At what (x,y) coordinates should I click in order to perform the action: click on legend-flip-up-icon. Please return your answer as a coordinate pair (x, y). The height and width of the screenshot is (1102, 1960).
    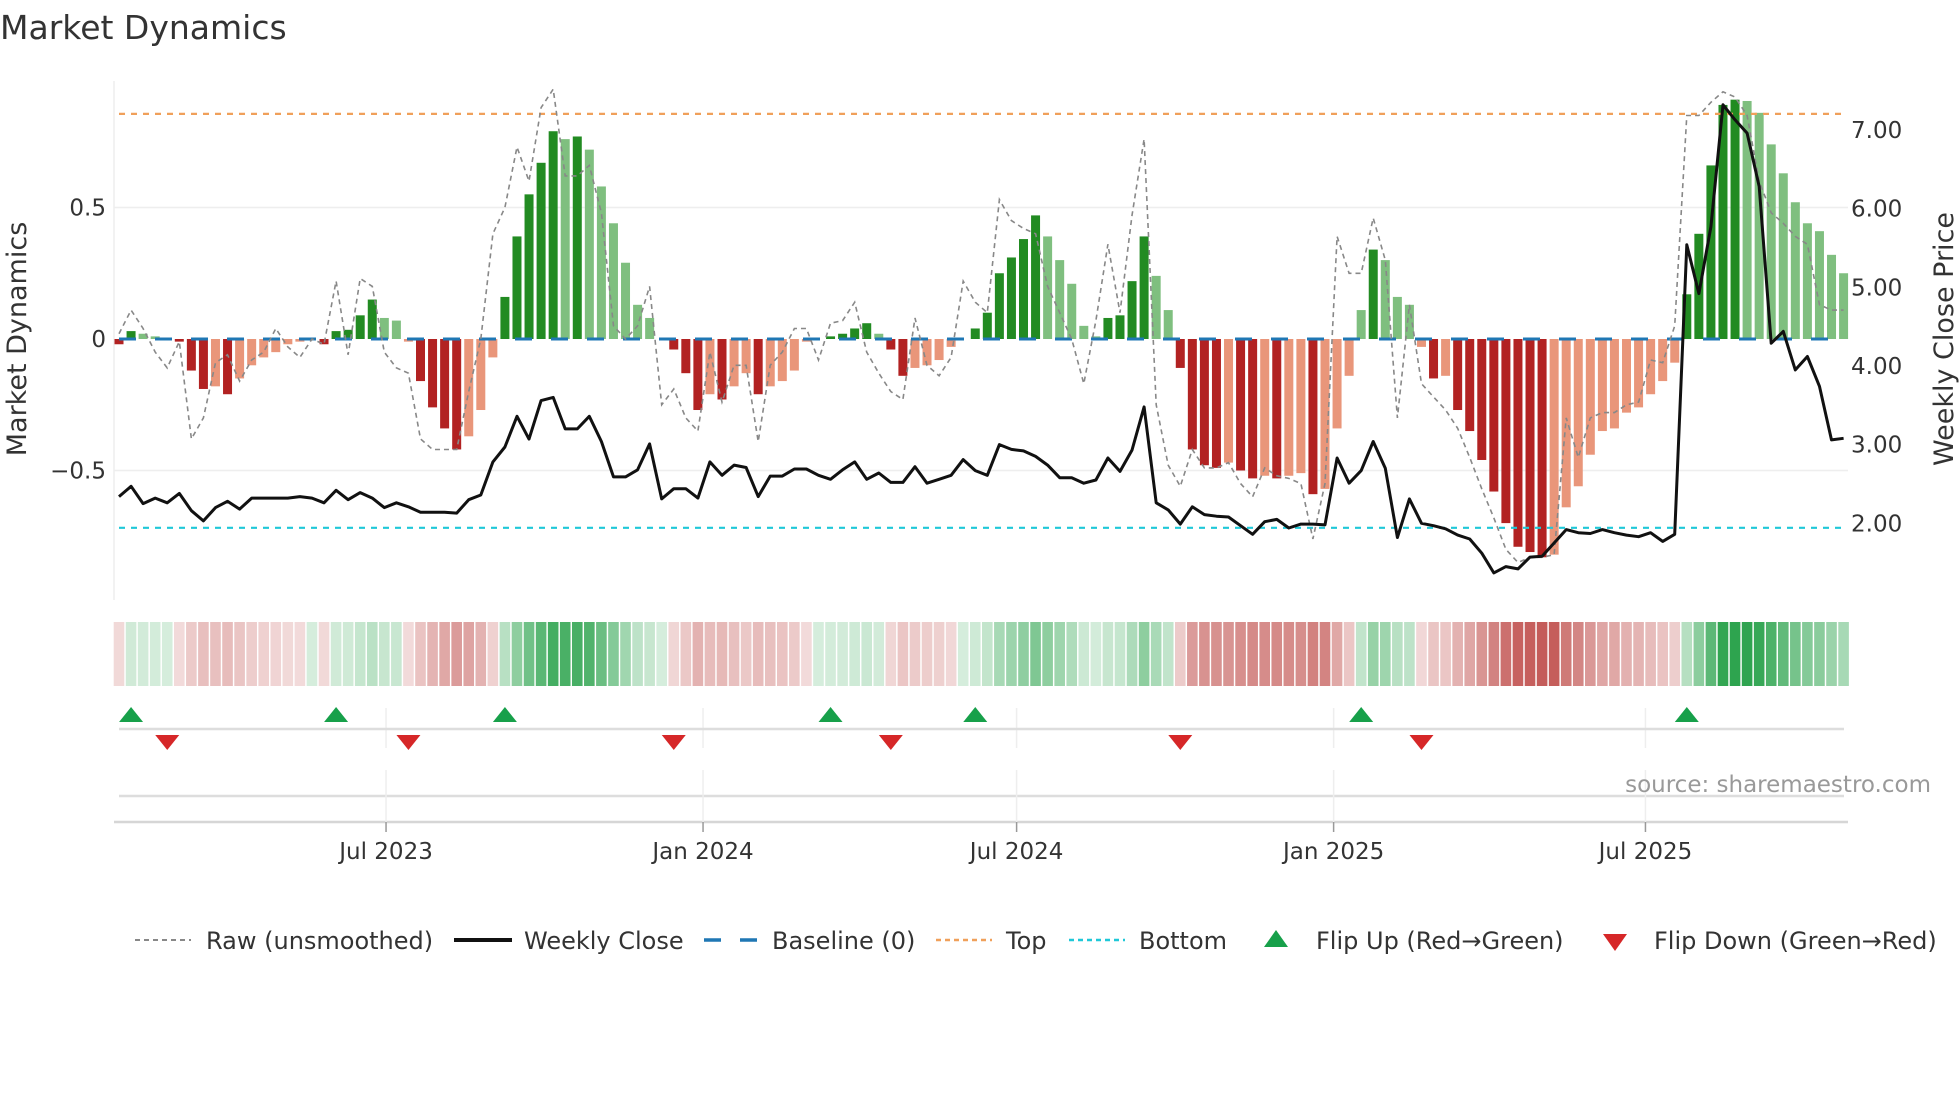
    Looking at the image, I should click on (1276, 938).